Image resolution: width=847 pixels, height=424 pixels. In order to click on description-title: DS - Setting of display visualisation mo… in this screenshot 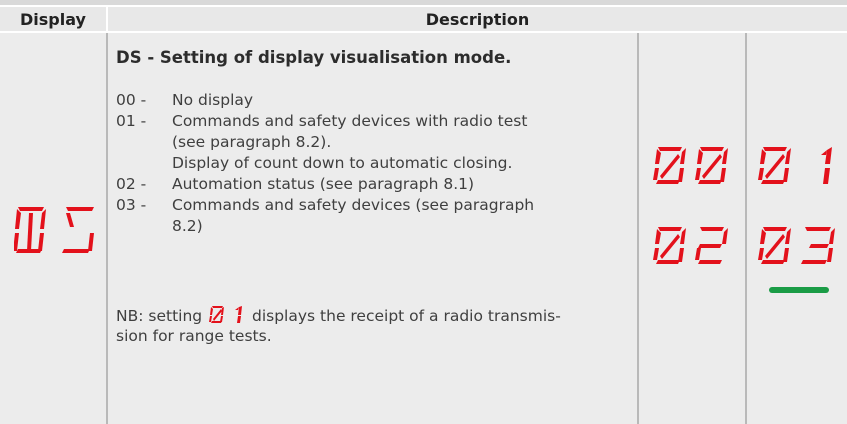, I will do `click(314, 57)`.